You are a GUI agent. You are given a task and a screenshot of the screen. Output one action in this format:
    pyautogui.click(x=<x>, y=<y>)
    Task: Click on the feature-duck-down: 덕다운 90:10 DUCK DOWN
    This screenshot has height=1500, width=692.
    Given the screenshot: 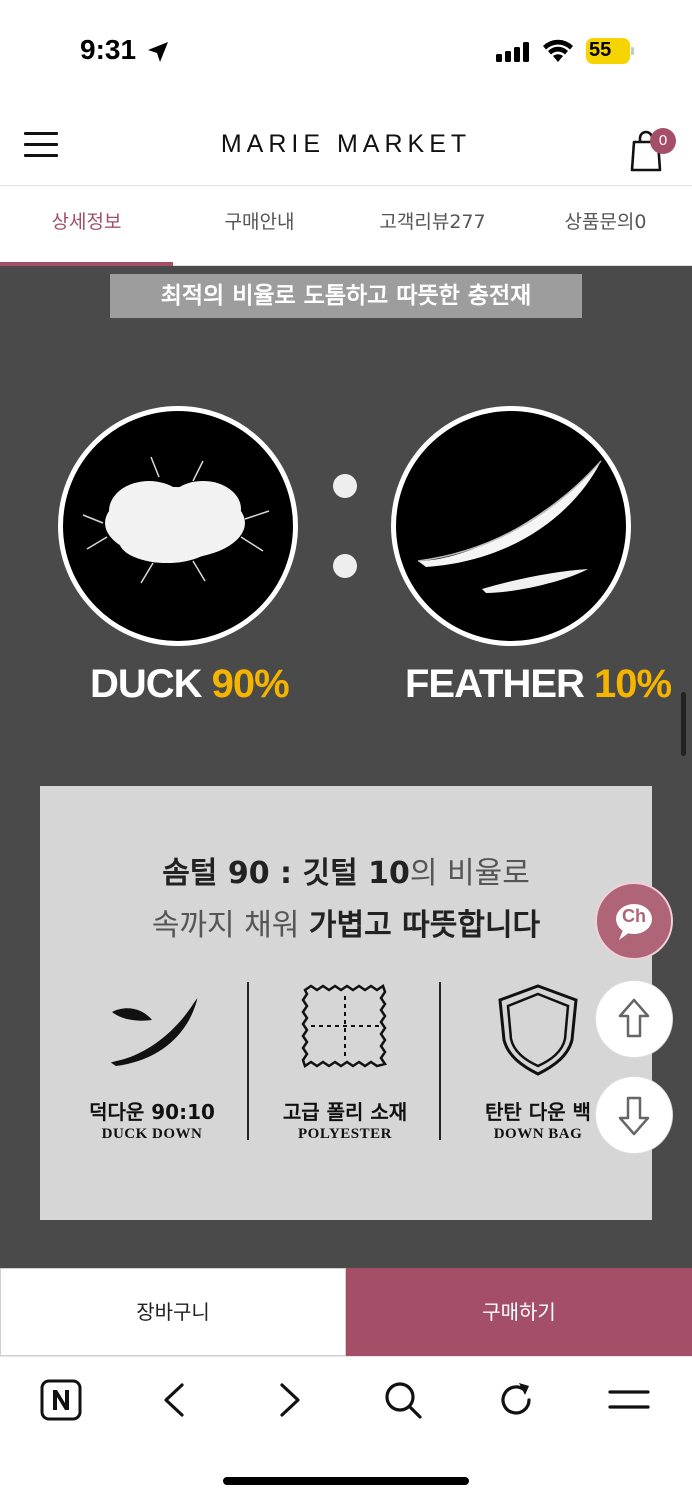 What is the action you would take?
    pyautogui.click(x=152, y=1066)
    